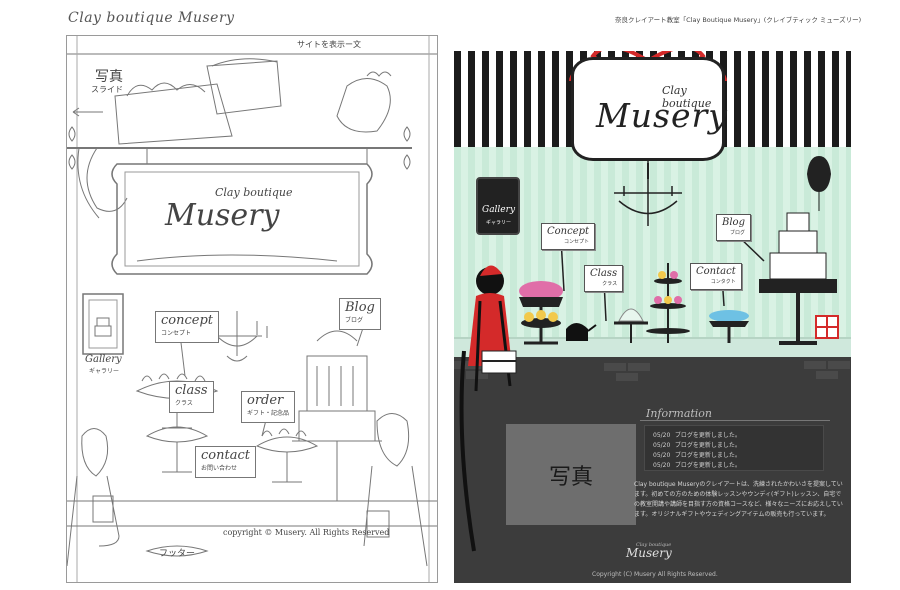 The height and width of the screenshot is (590, 900). I want to click on gallery-button: Gallery ギャラリー, so click(498, 206).